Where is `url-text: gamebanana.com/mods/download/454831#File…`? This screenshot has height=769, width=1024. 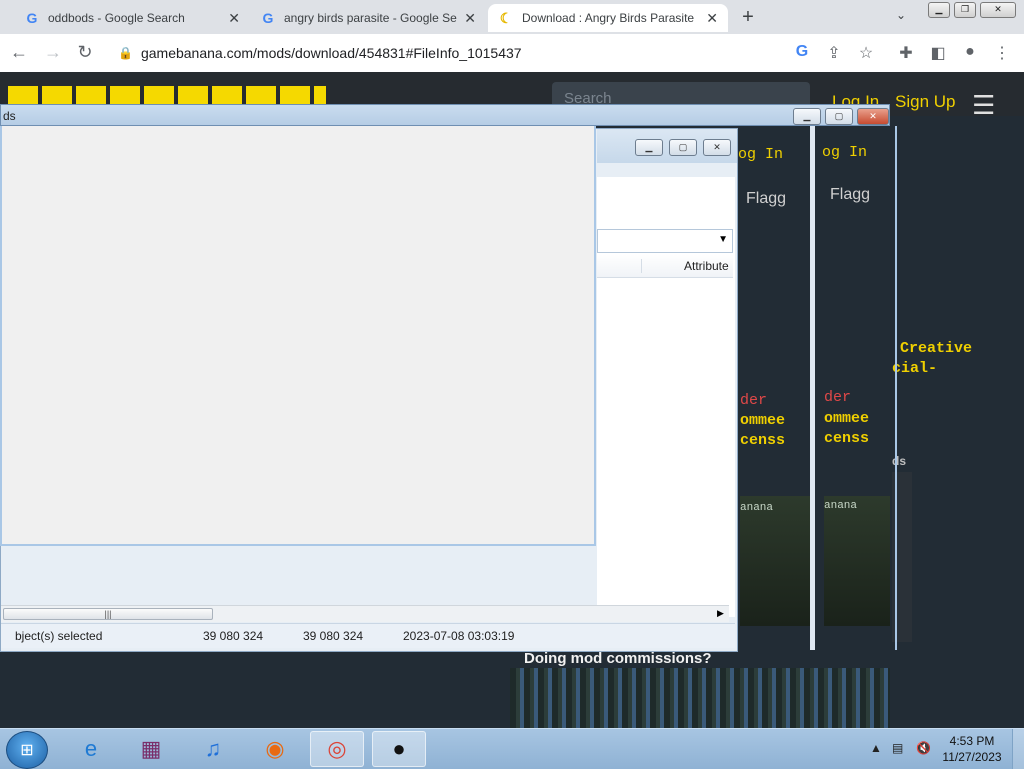 url-text: gamebanana.com/mods/download/454831#File… is located at coordinates (331, 53).